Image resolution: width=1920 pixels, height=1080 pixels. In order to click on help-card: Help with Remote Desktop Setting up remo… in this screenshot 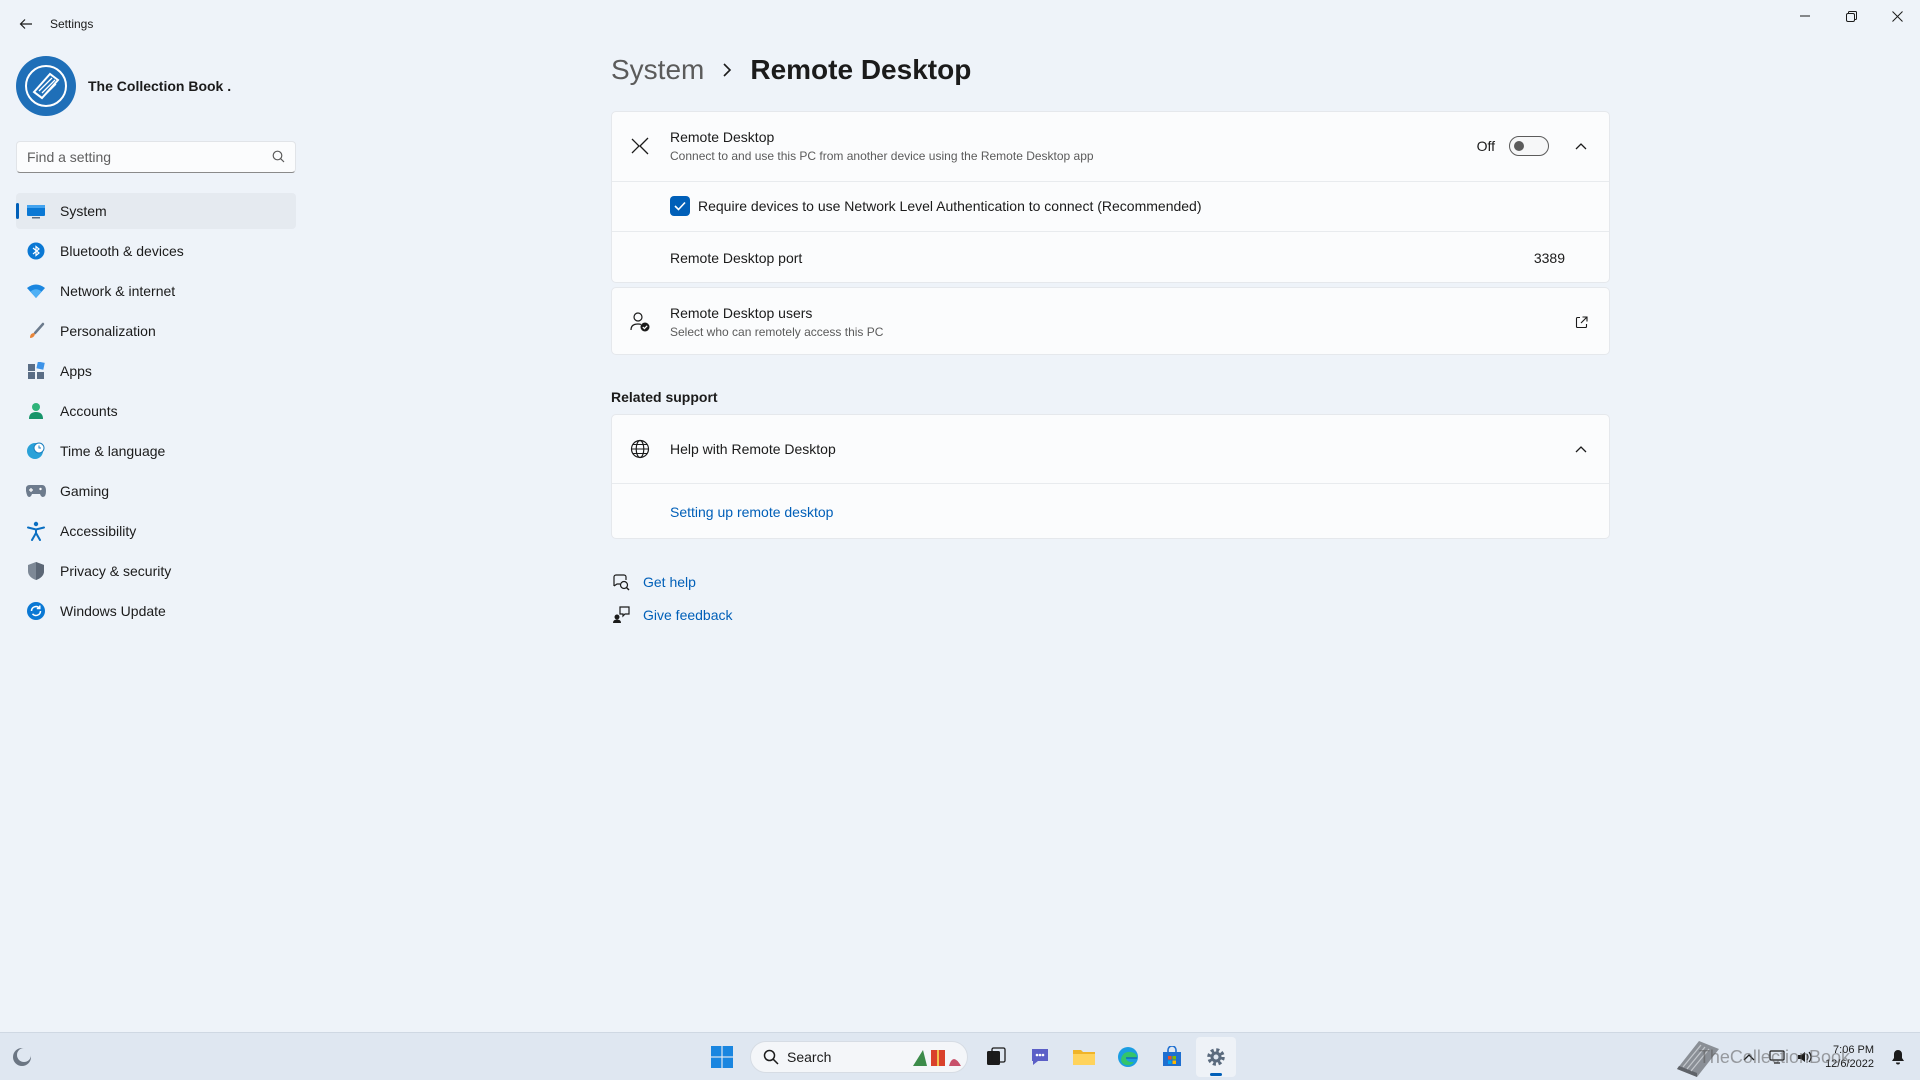, I will do `click(1110, 476)`.